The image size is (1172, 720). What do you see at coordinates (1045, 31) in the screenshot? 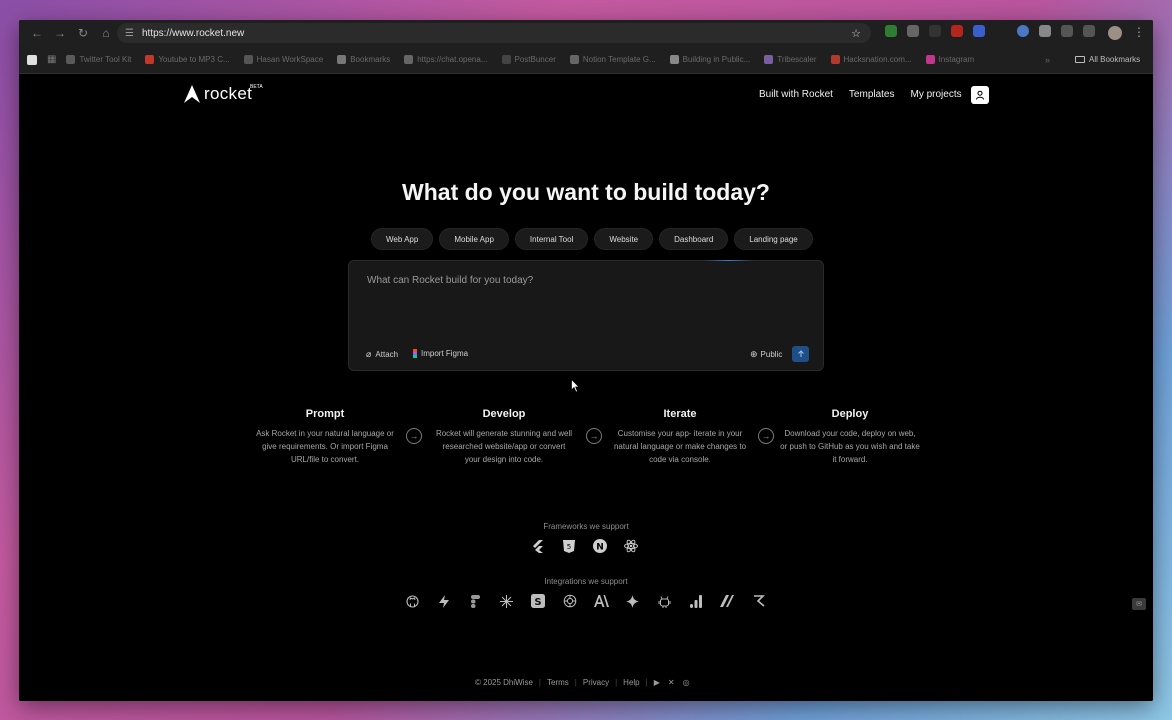
I see `extension-cube-icon` at bounding box center [1045, 31].